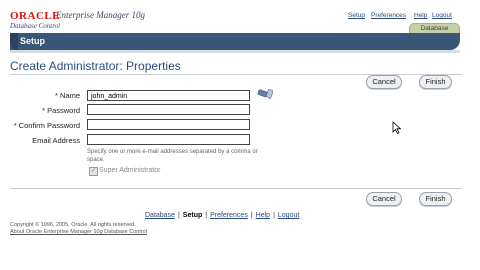 This screenshot has height=270, width=480. What do you see at coordinates (442, 15) in the screenshot?
I see `global-link-logout: Logout` at bounding box center [442, 15].